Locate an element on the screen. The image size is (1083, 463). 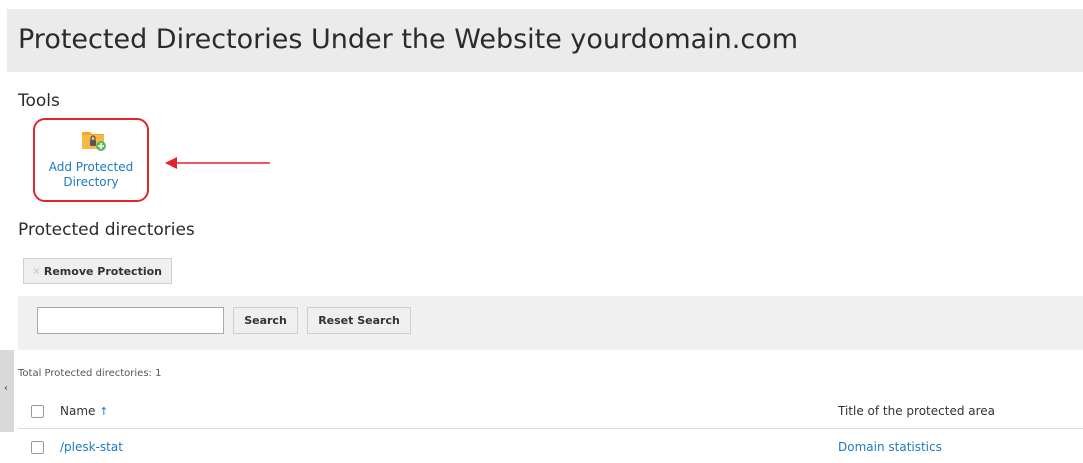
search-input is located at coordinates (130, 320).